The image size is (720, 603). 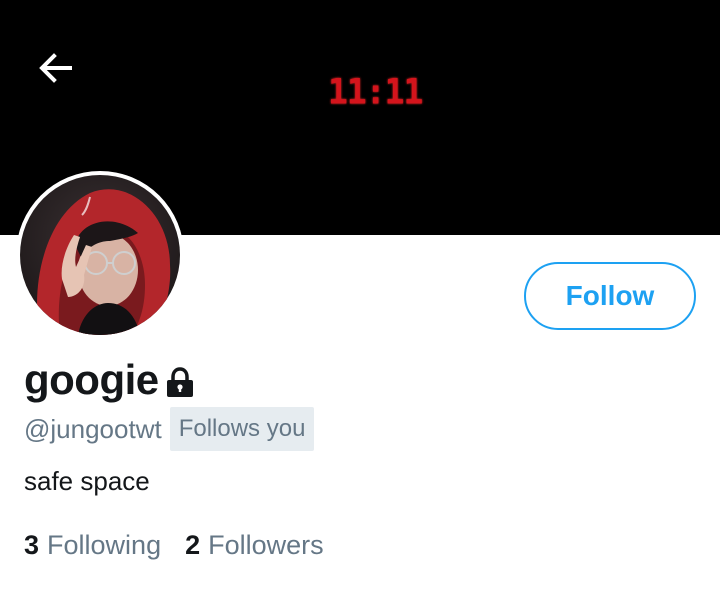 I want to click on avatar-image, so click(x=100, y=255).